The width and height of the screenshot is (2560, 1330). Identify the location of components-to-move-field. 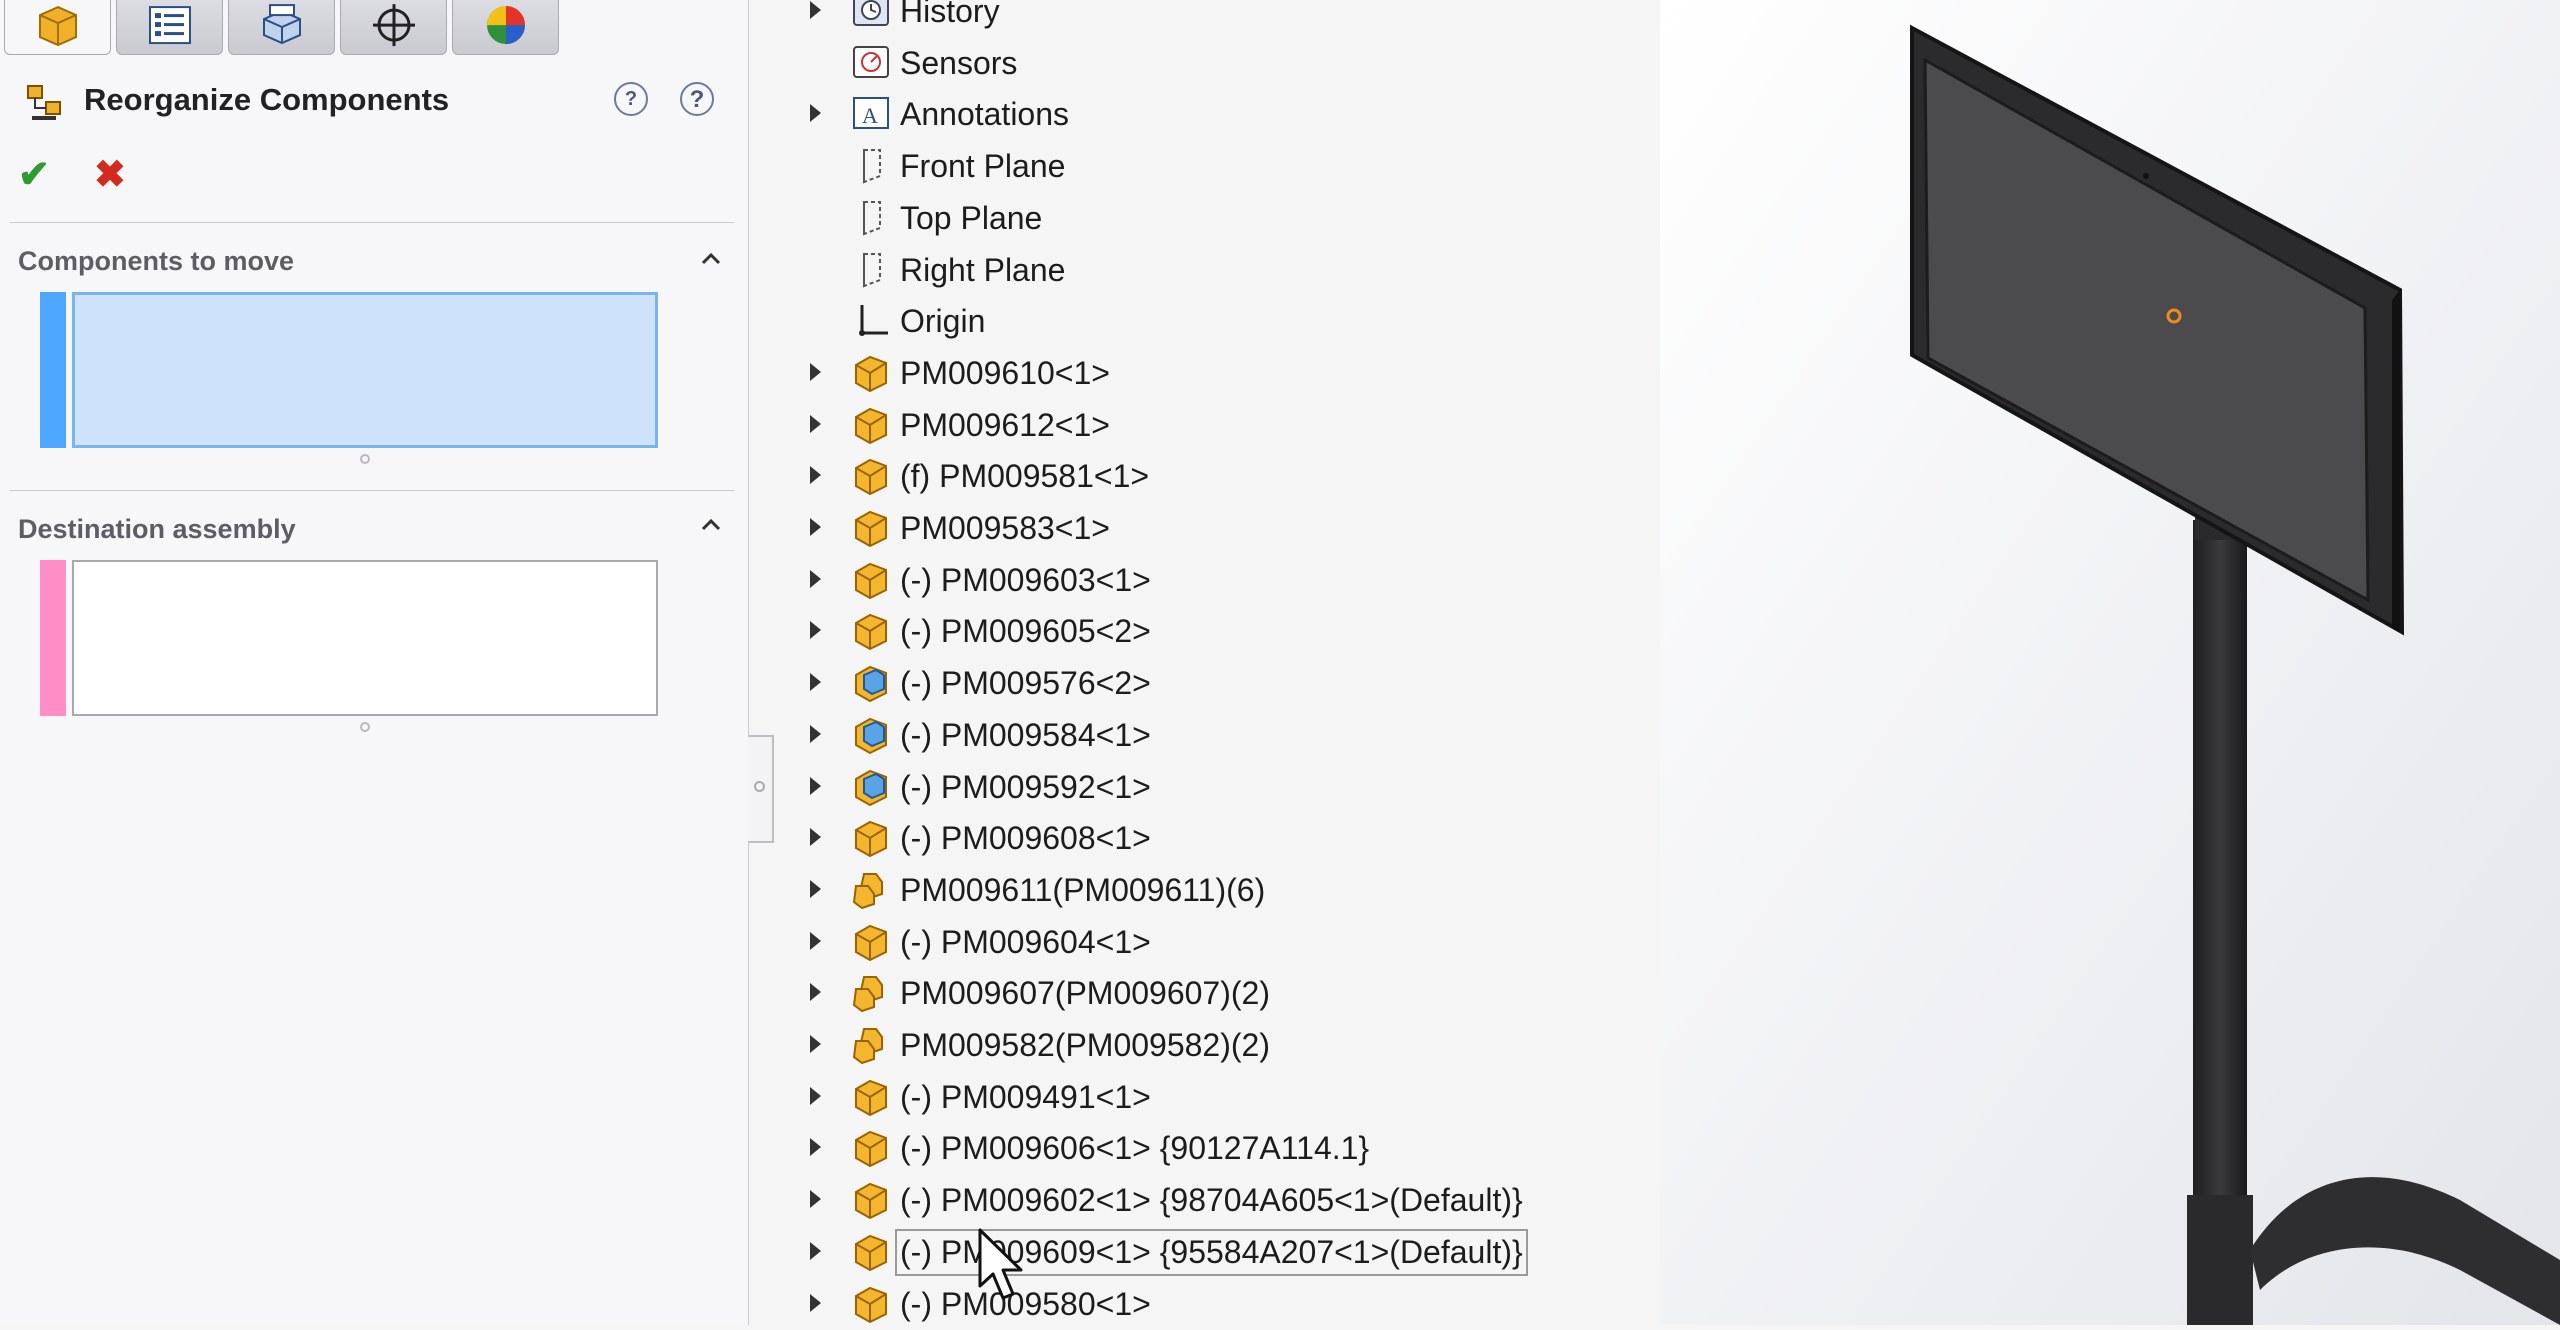
(349, 370).